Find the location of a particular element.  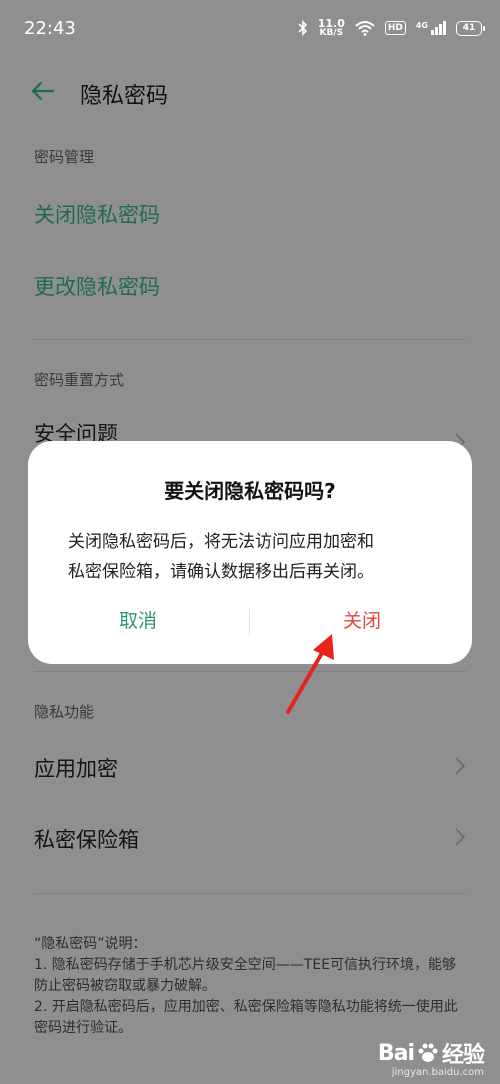

dialog-title: 要关闭隐私密码吗? is located at coordinates (250, 491).